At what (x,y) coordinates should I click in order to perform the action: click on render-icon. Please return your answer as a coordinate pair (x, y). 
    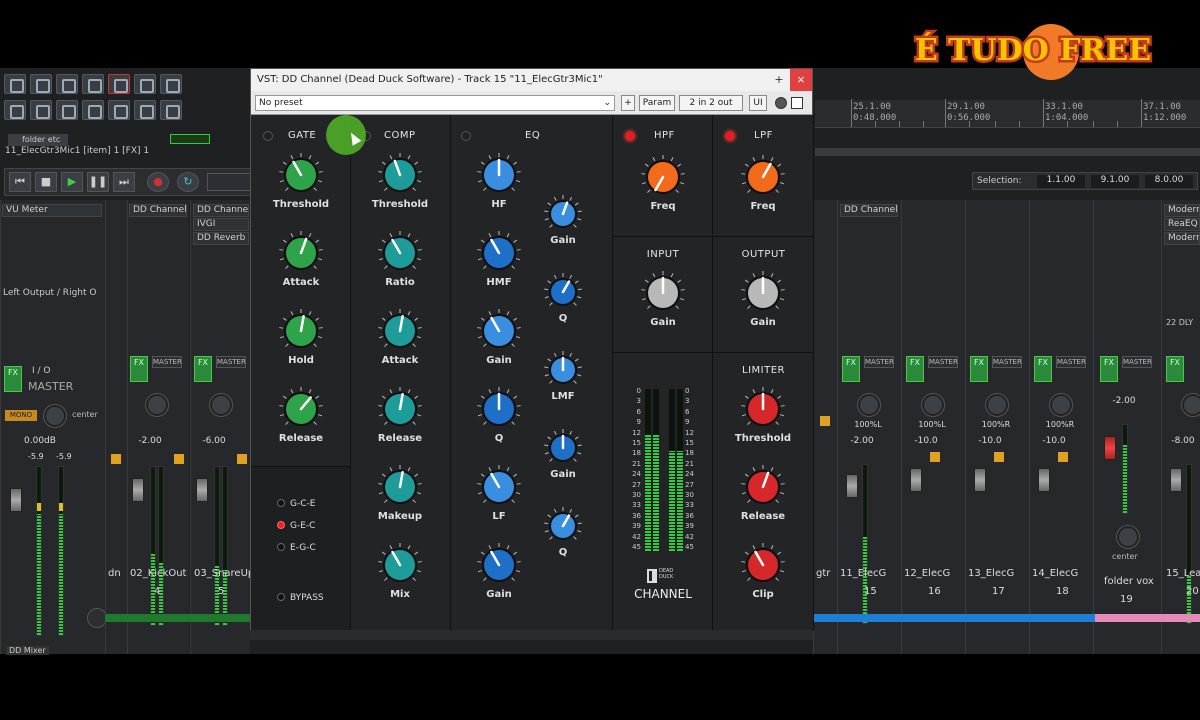
    Looking at the image, I should click on (67, 84).